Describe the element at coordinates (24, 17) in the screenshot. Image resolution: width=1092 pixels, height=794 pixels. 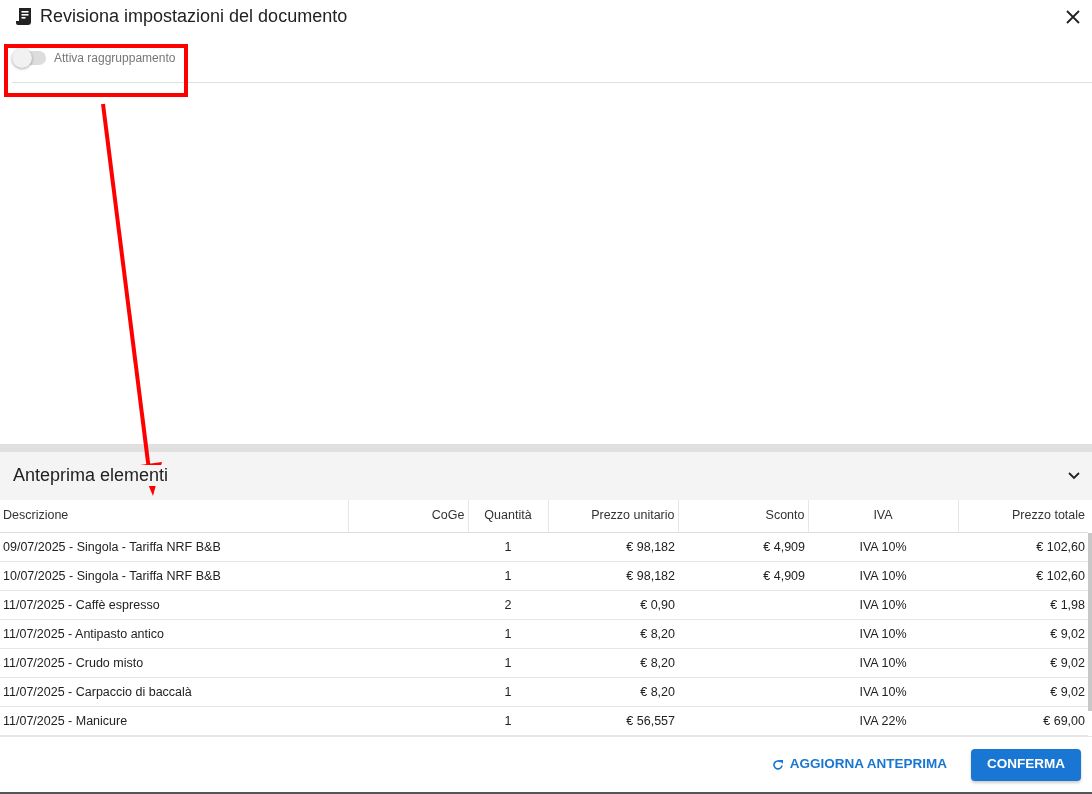
I see `document-icon` at that location.